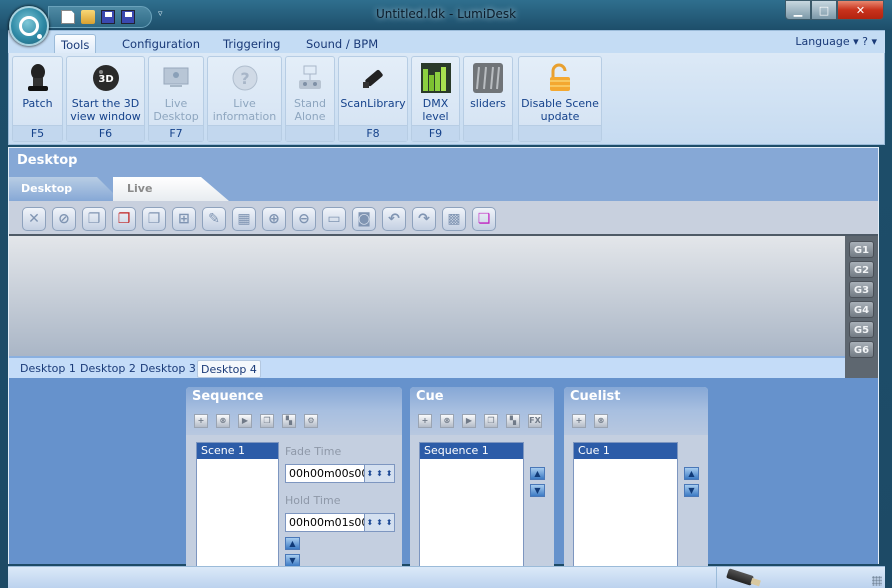 This screenshot has width=892, height=588. Describe the element at coordinates (340, 522) in the screenshot. I see `hold-time-input: 00h00m01s00 ⬍ ⬍ ⬍` at that location.